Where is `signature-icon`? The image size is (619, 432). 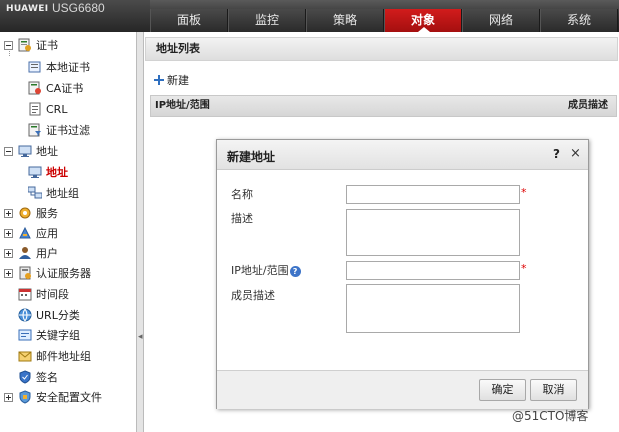
signature-icon is located at coordinates (25, 377).